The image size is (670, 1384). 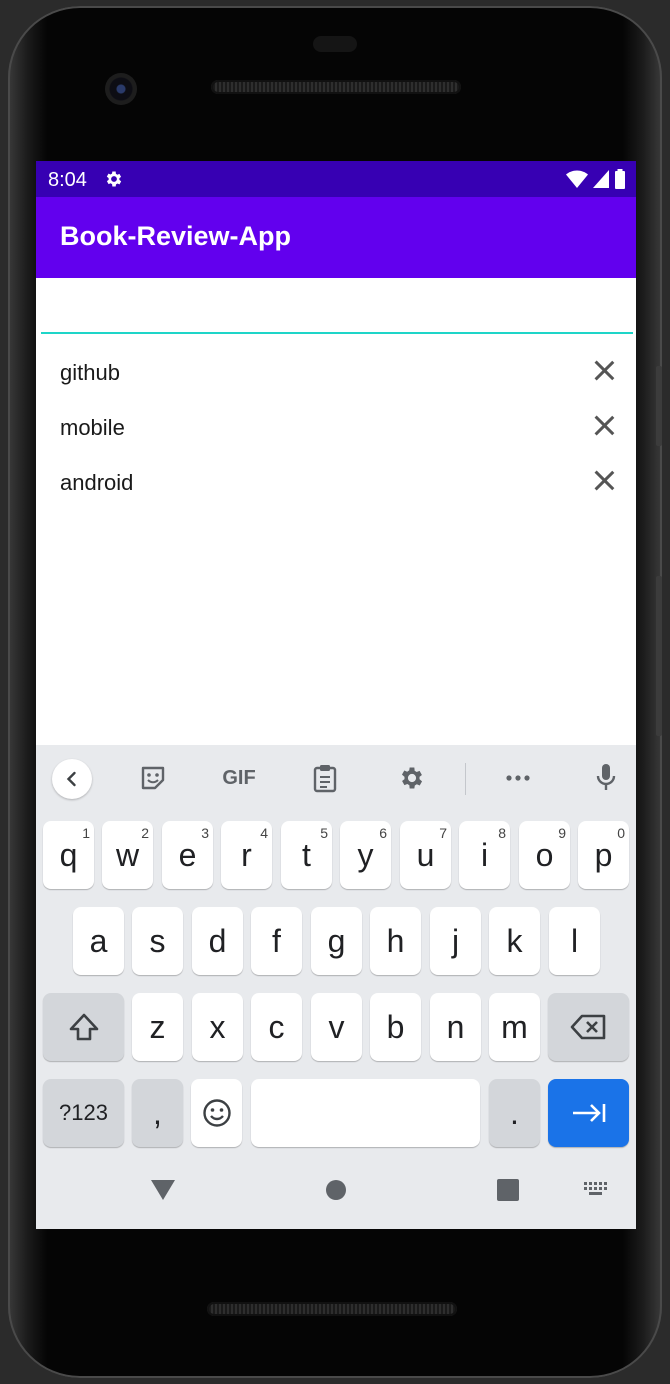 I want to click on battery-icon, so click(x=620, y=179).